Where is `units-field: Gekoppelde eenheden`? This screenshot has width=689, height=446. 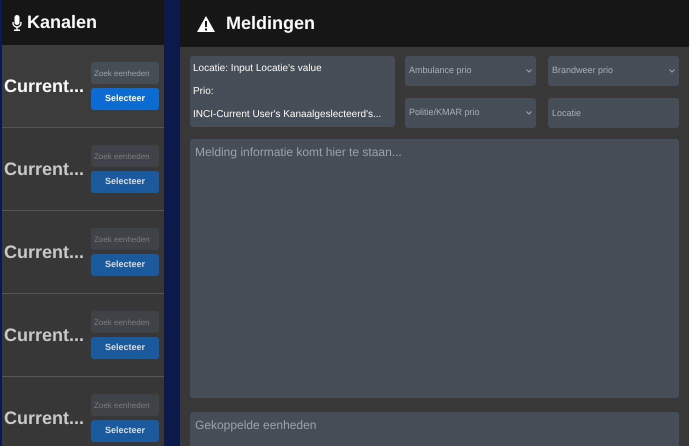 units-field: Gekoppelde eenheden is located at coordinates (434, 429).